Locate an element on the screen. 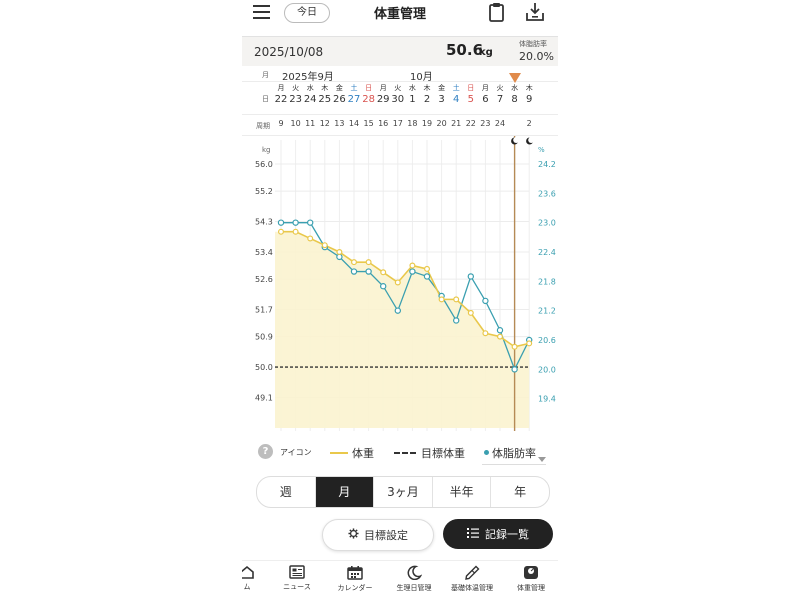 The image size is (800, 600). day-number: 26 is located at coordinates (339, 99).